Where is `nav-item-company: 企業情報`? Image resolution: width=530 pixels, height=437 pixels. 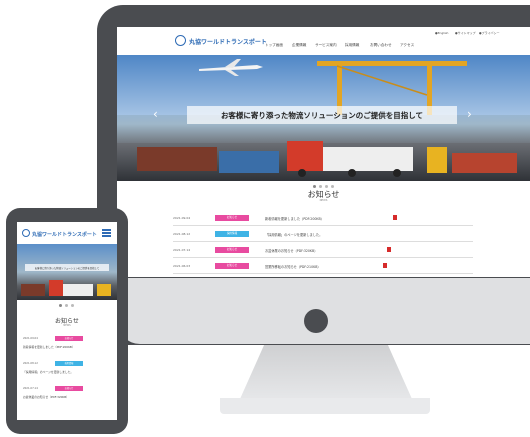 nav-item-company: 企業情報 is located at coordinates (299, 45).